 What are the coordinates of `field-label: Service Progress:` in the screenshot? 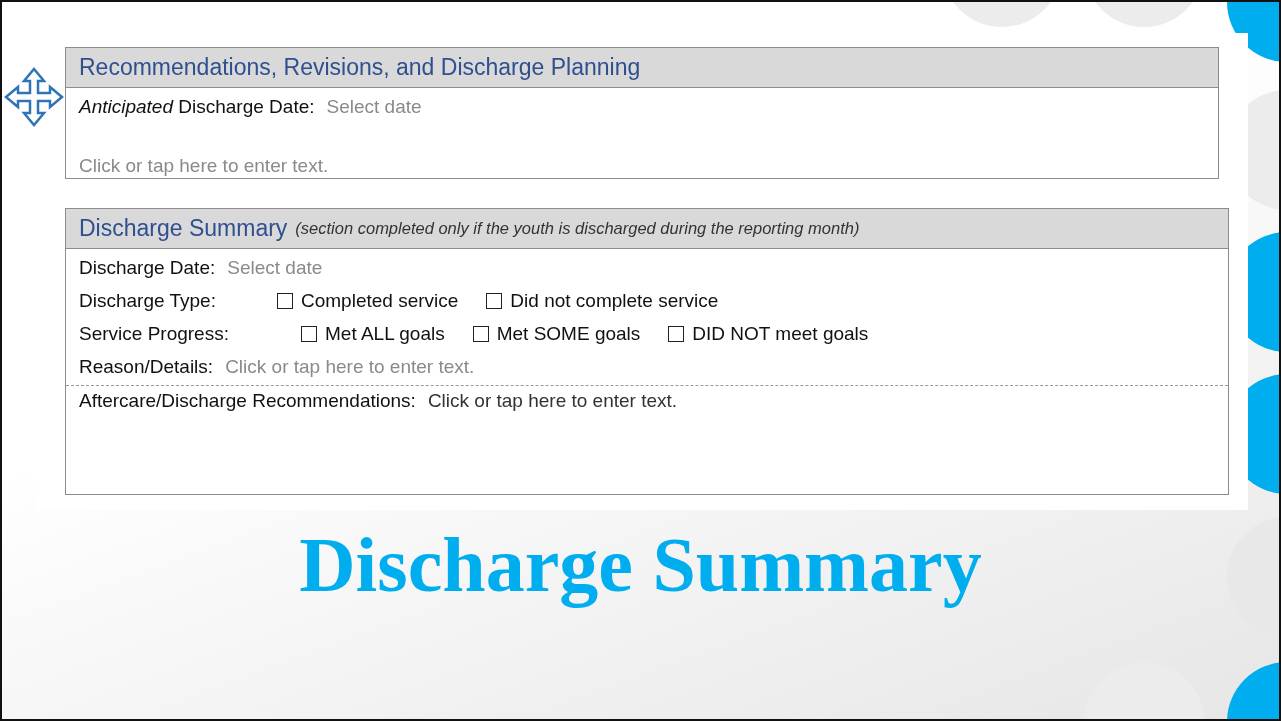 It's located at (154, 333).